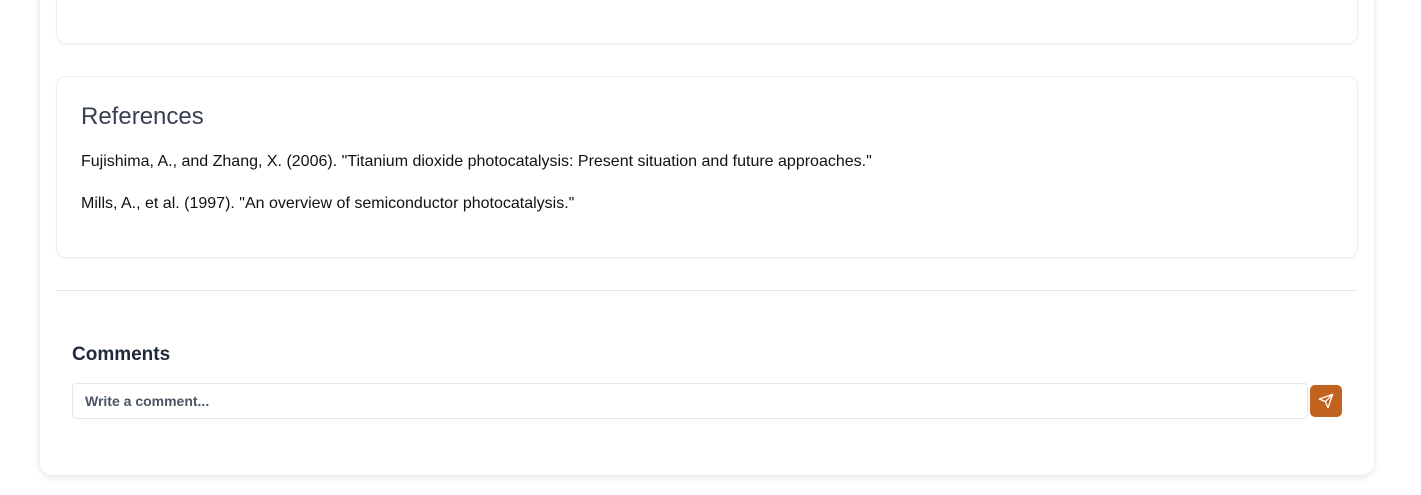  Describe the element at coordinates (690, 401) in the screenshot. I see `comment-input` at that location.